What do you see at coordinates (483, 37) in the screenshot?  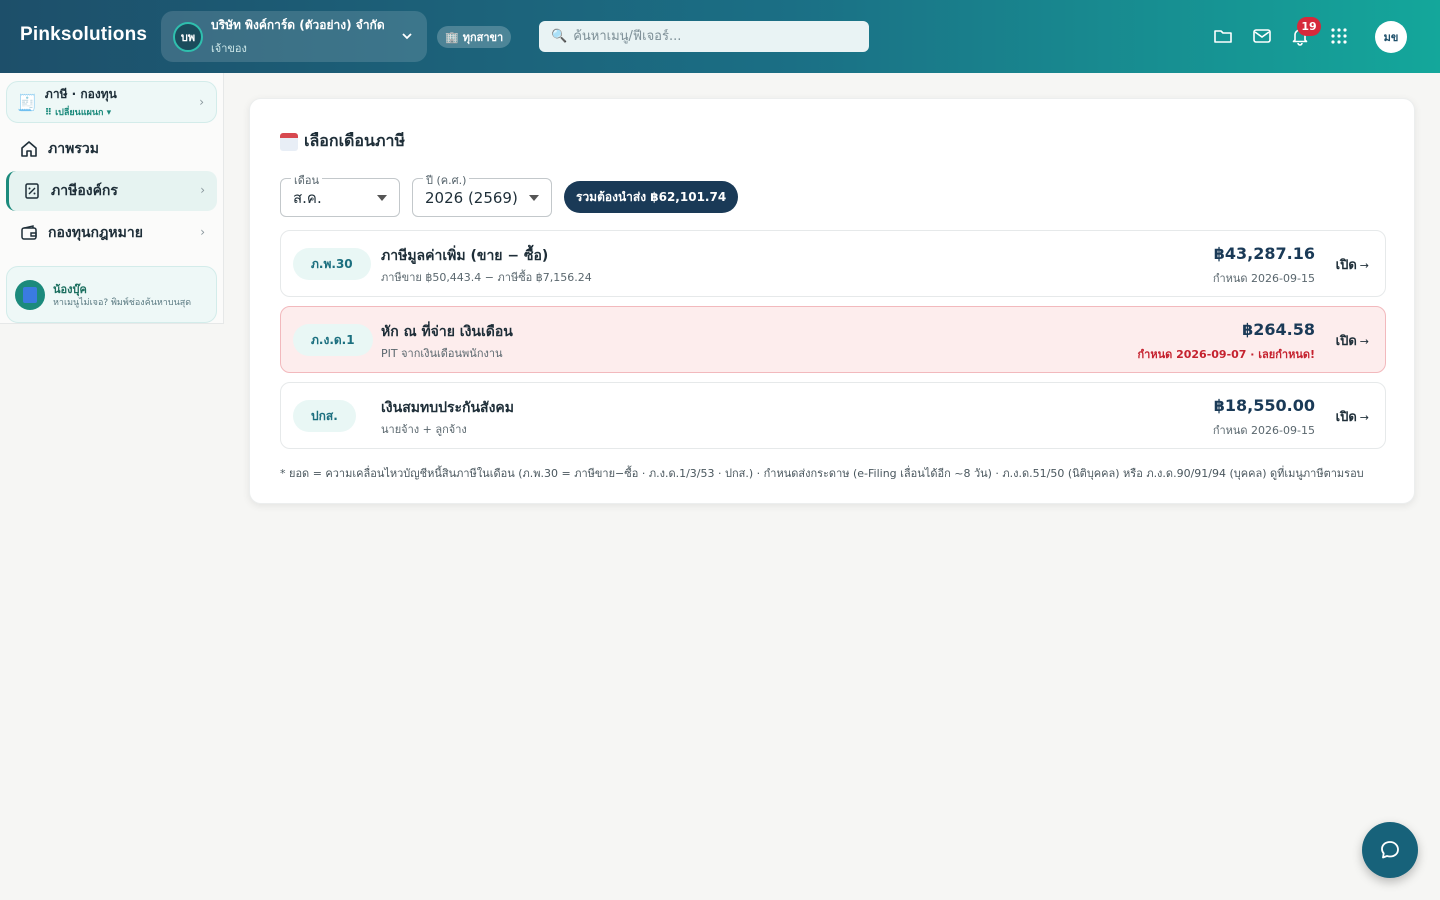 I see `branch-label: ทุกสาขา` at bounding box center [483, 37].